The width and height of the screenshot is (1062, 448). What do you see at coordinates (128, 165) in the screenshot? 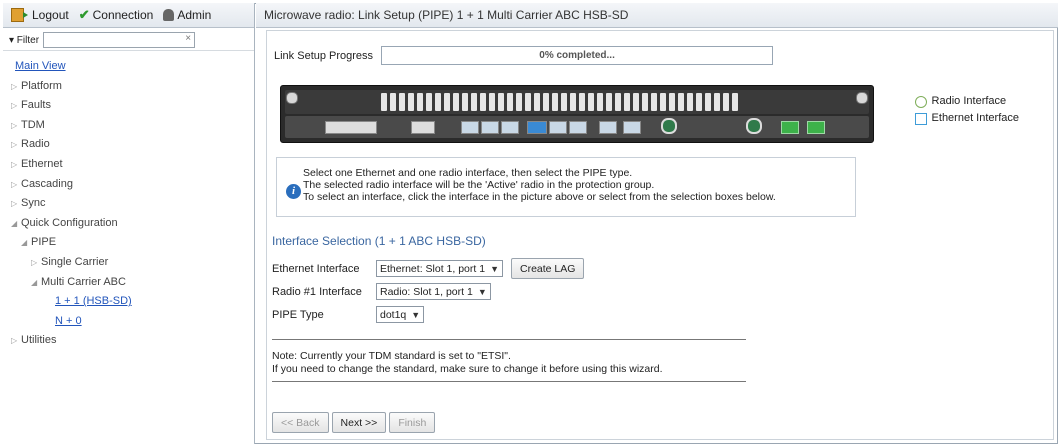
I see `tree-item: ▷ Ethernet` at bounding box center [128, 165].